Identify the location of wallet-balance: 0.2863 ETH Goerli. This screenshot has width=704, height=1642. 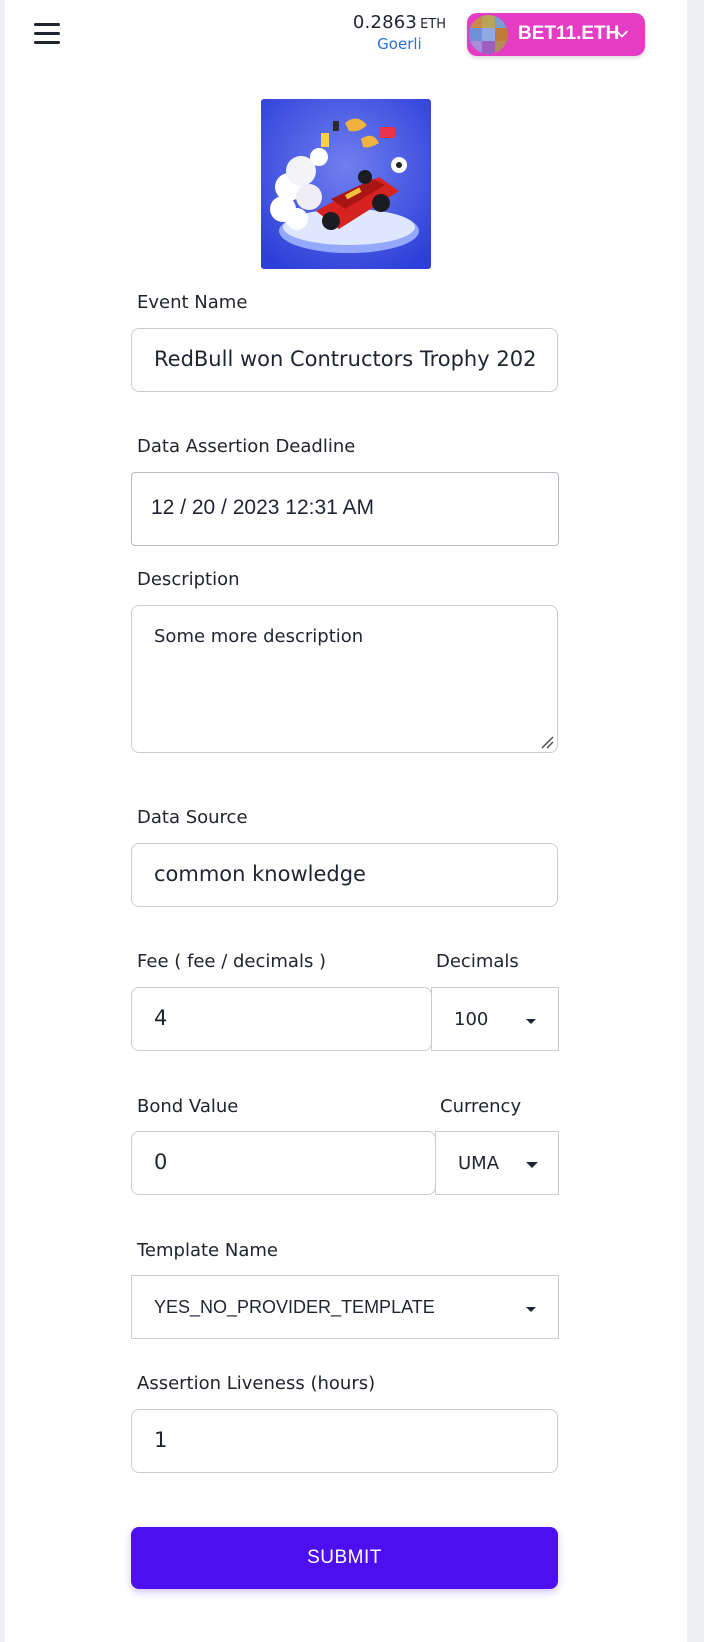
(399, 32).